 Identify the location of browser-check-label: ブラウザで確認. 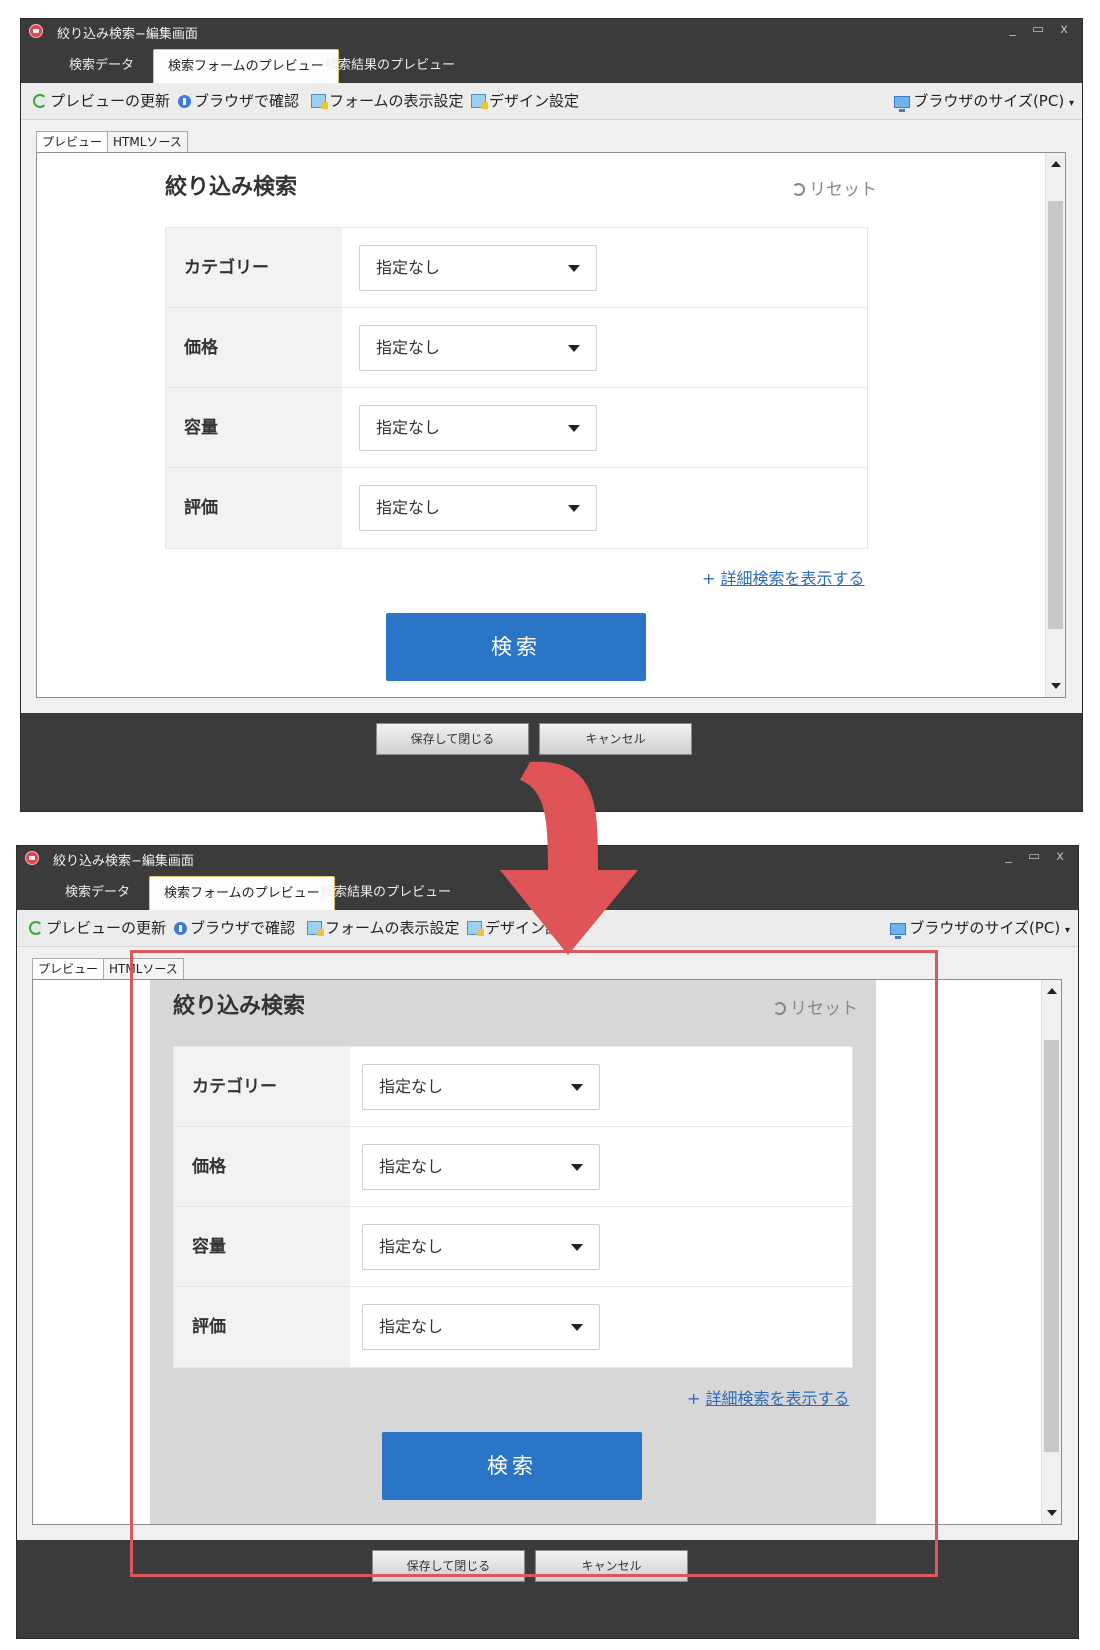
(243, 928).